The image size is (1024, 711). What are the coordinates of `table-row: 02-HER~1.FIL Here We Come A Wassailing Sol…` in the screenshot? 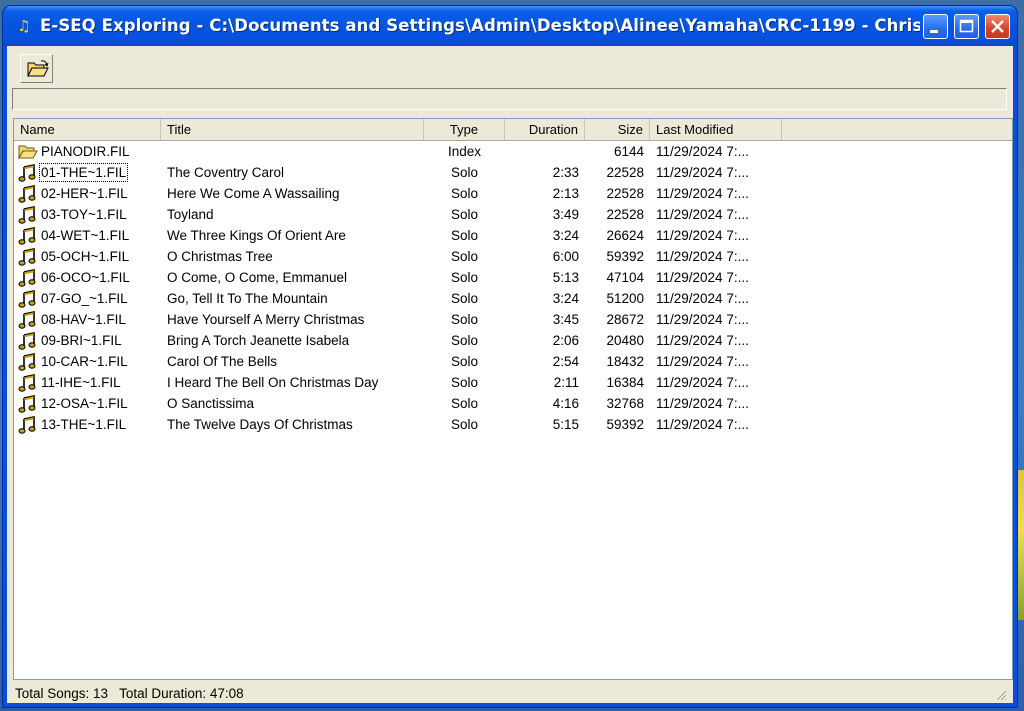 It's located at (513, 193).